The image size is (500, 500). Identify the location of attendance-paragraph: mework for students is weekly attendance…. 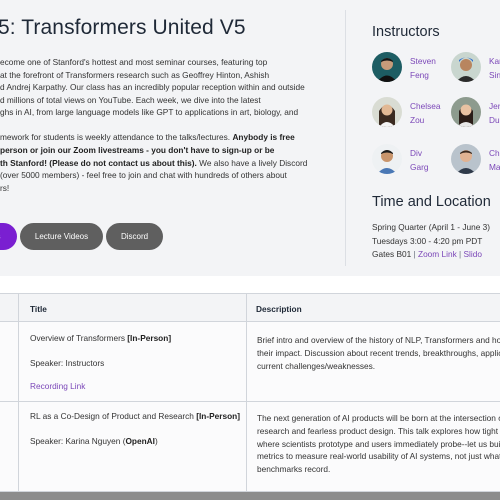
(161, 162).